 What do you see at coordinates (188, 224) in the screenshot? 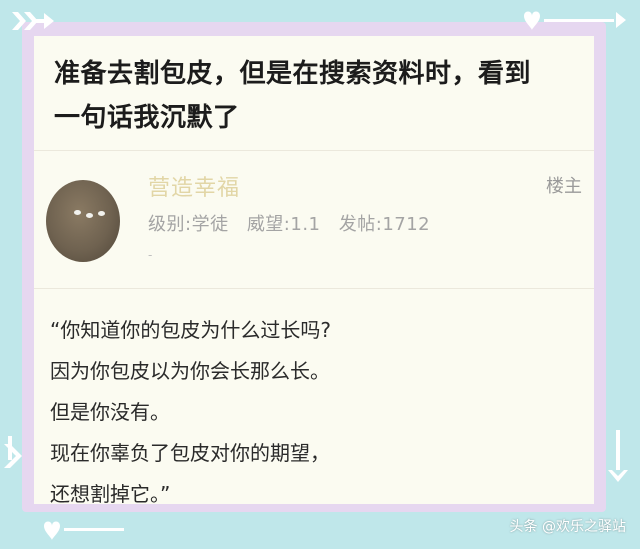
I see `level-label: 级别:学徒` at bounding box center [188, 224].